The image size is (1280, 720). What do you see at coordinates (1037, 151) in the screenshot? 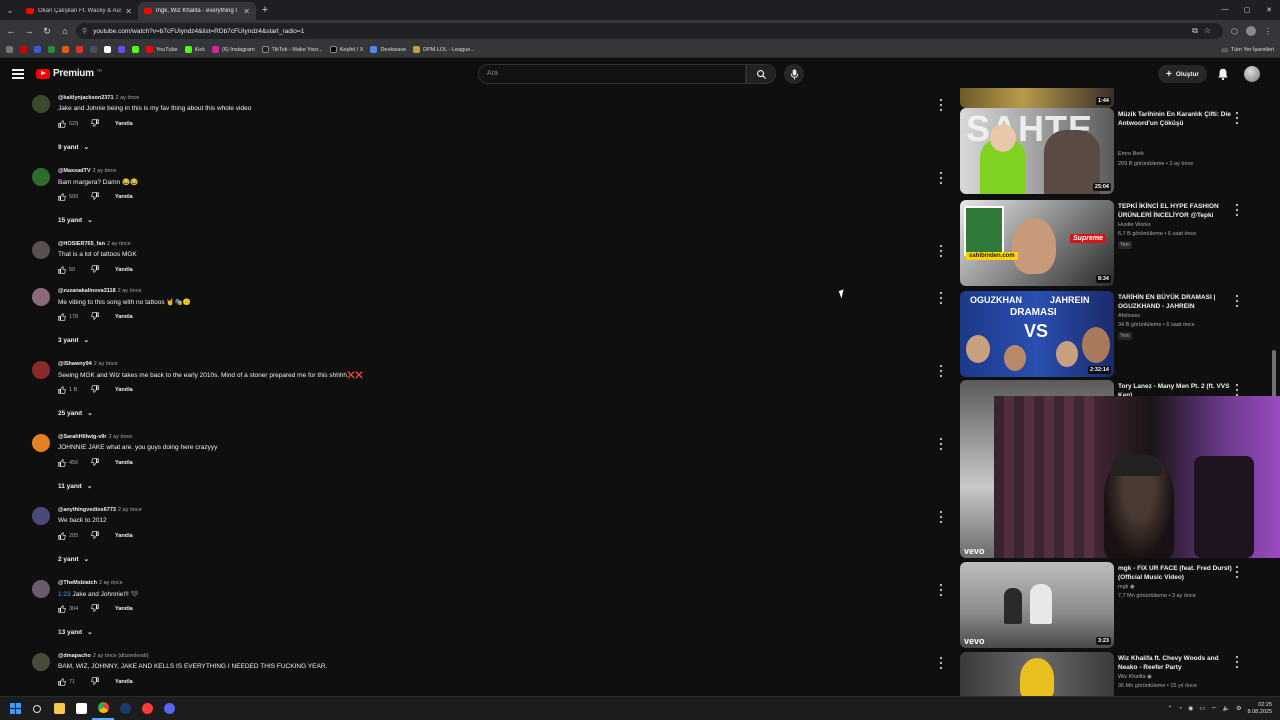
I see `video-thumbnail: SAHTE 25:04` at bounding box center [1037, 151].